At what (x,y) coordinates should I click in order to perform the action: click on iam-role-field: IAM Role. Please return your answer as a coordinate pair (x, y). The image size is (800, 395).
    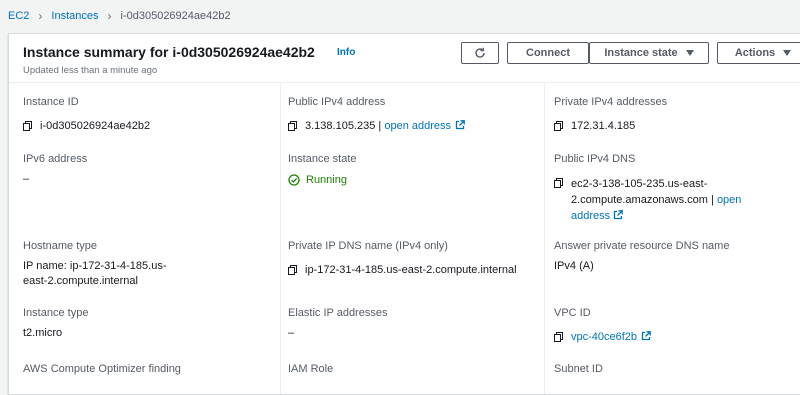
    Looking at the image, I should click on (413, 369).